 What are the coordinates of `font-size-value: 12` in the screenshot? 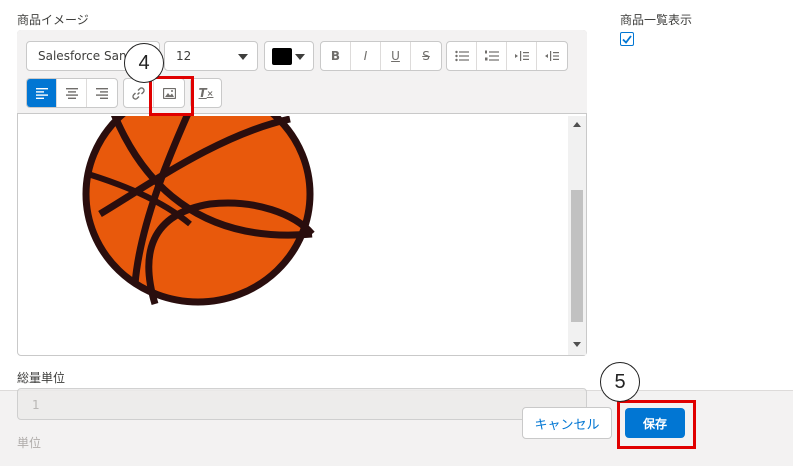 It's located at (184, 56).